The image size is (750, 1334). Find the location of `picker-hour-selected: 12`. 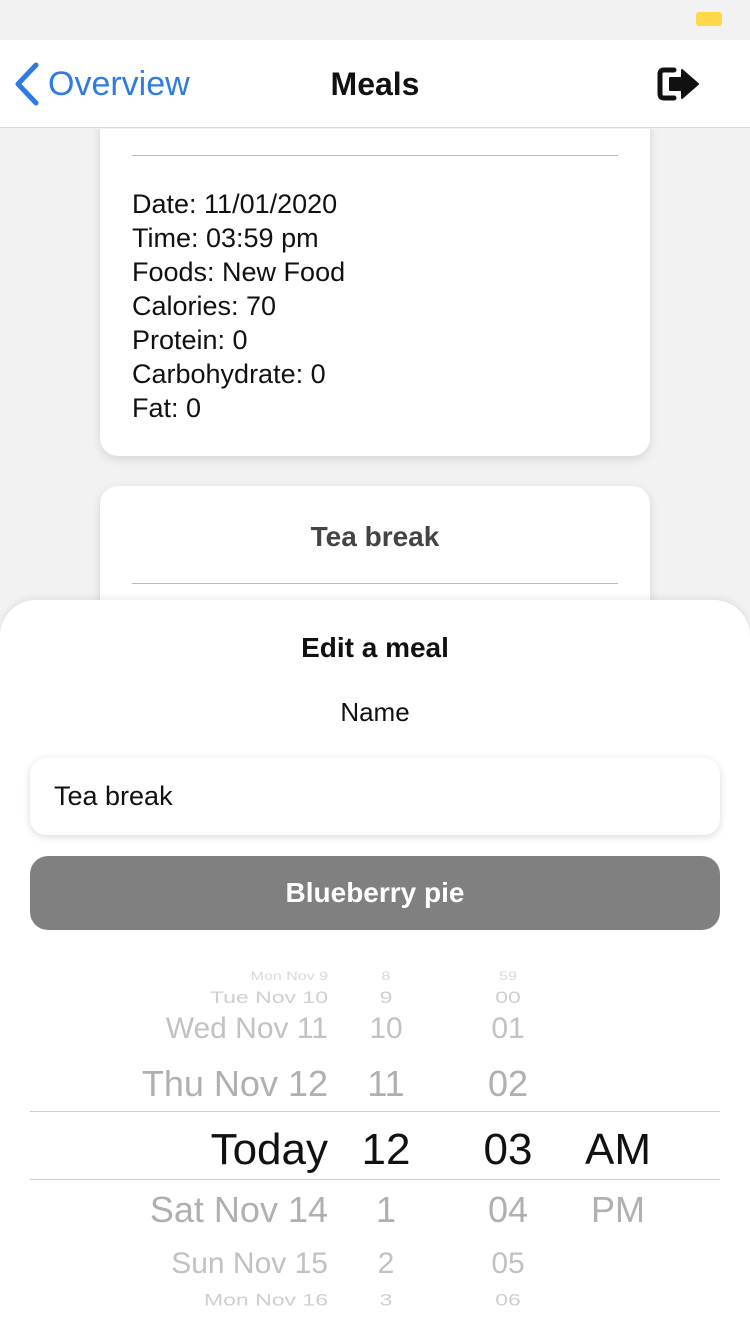

picker-hour-selected: 12 is located at coordinates (386, 1150).